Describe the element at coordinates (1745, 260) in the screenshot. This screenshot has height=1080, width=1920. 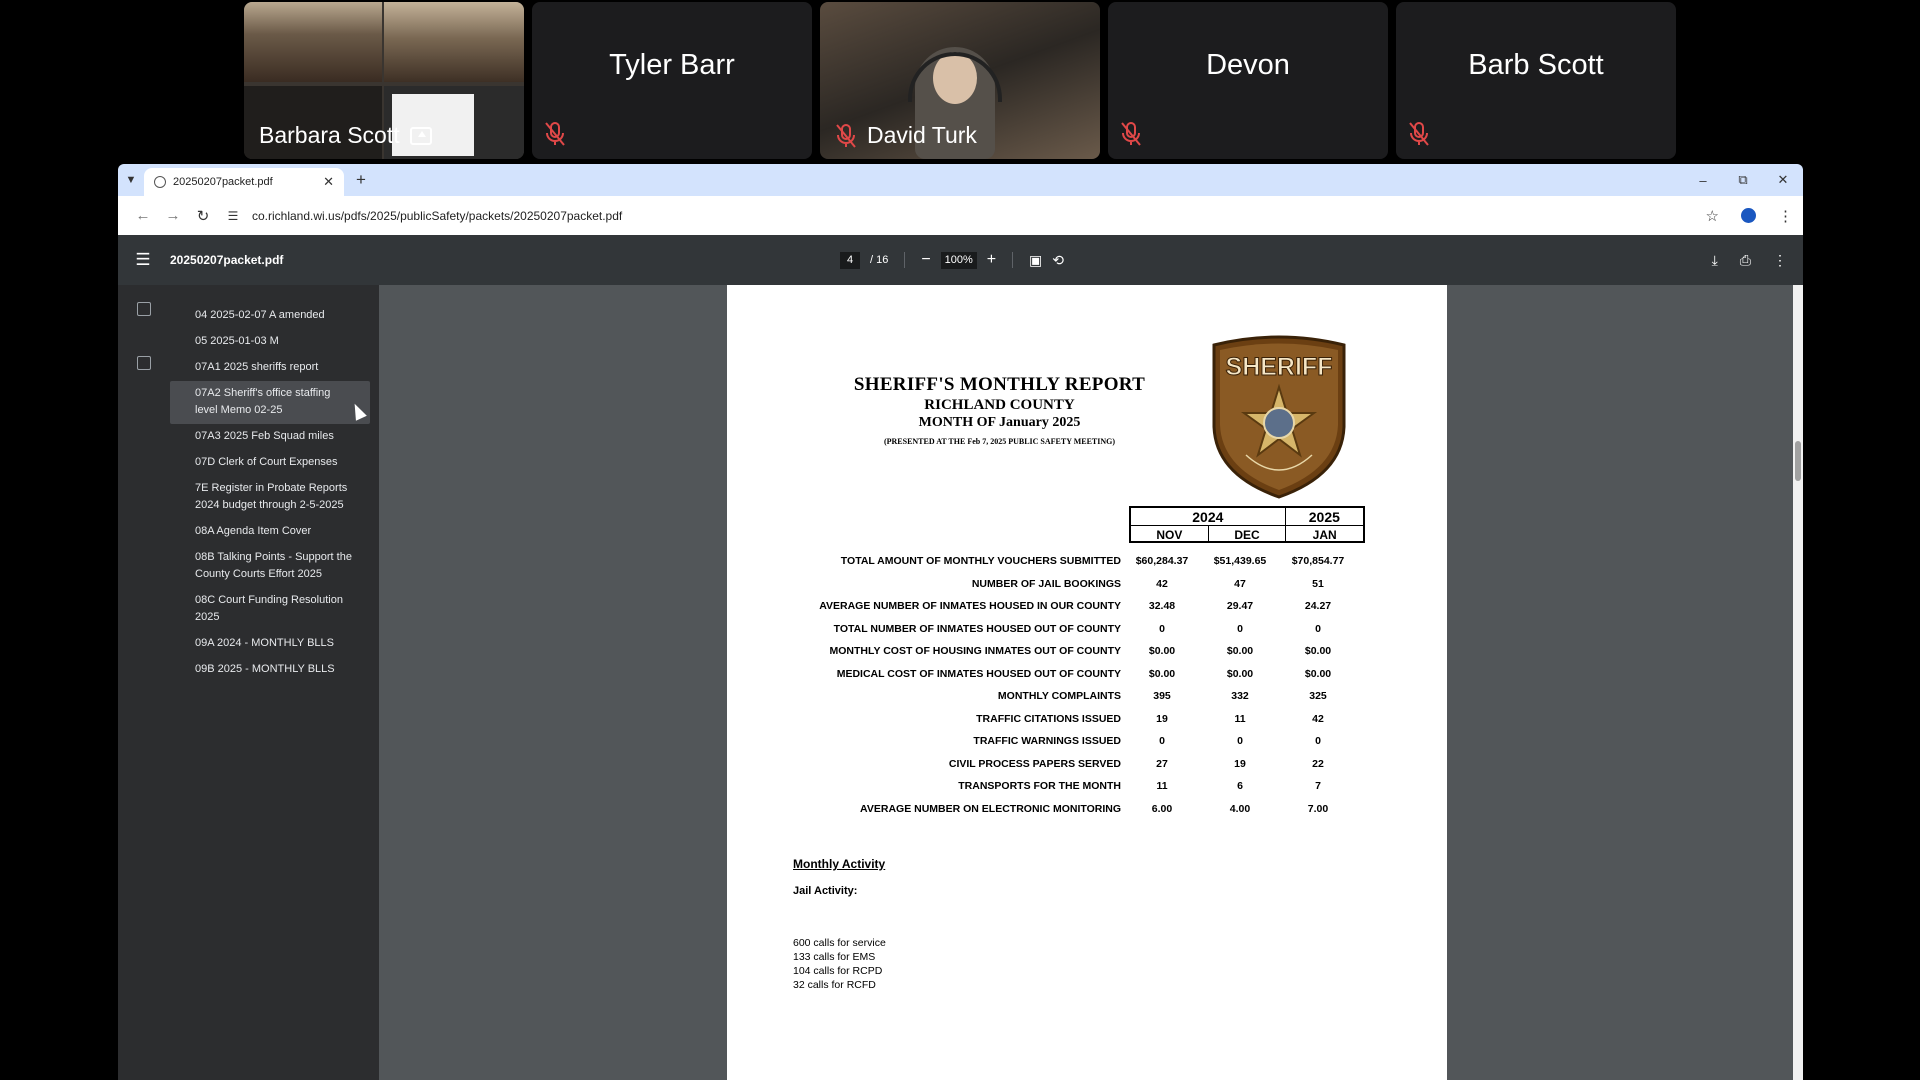
I see `print-icon: ⎙` at that location.